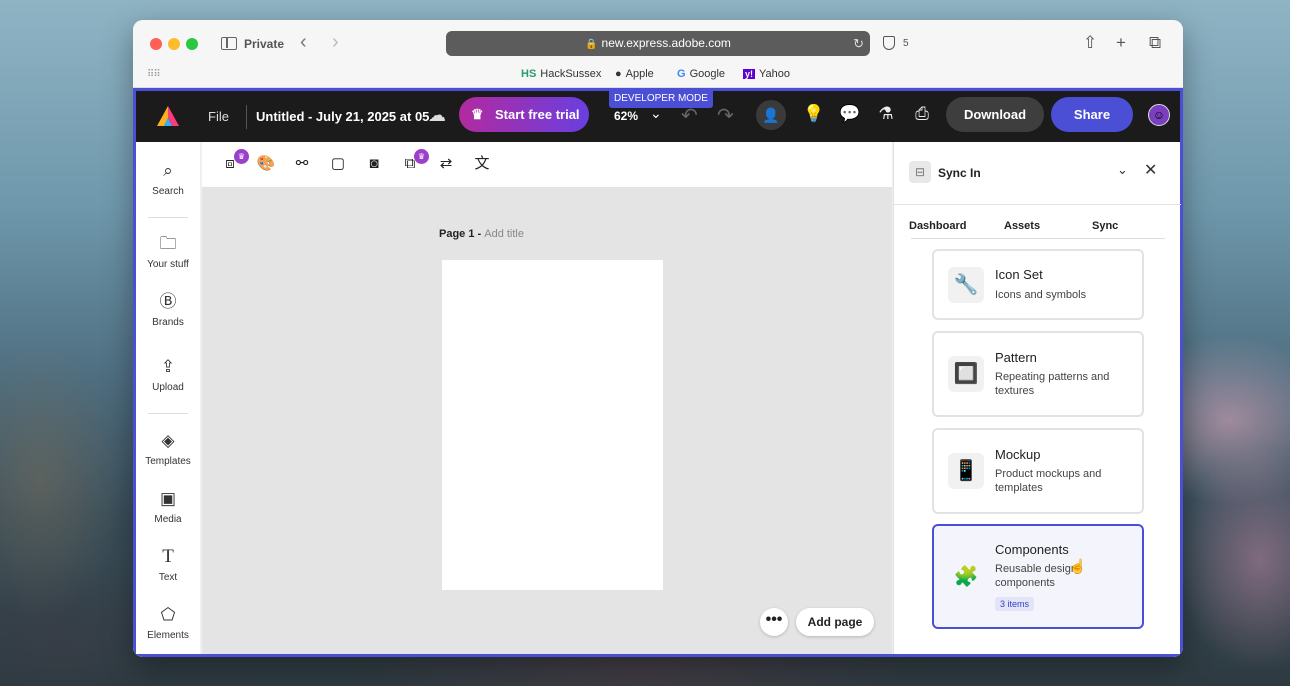  Describe the element at coordinates (437, 115) in the screenshot. I see `cloud-sync-icon: ☁` at that location.